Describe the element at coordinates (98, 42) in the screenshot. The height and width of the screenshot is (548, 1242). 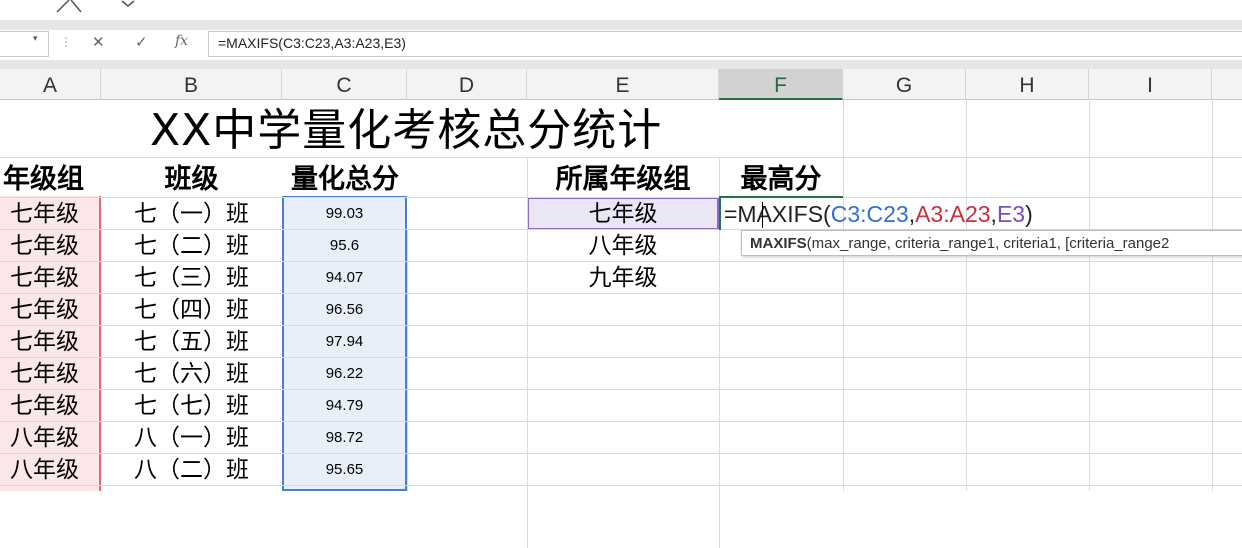
I see `cancel-icon: ✕` at that location.